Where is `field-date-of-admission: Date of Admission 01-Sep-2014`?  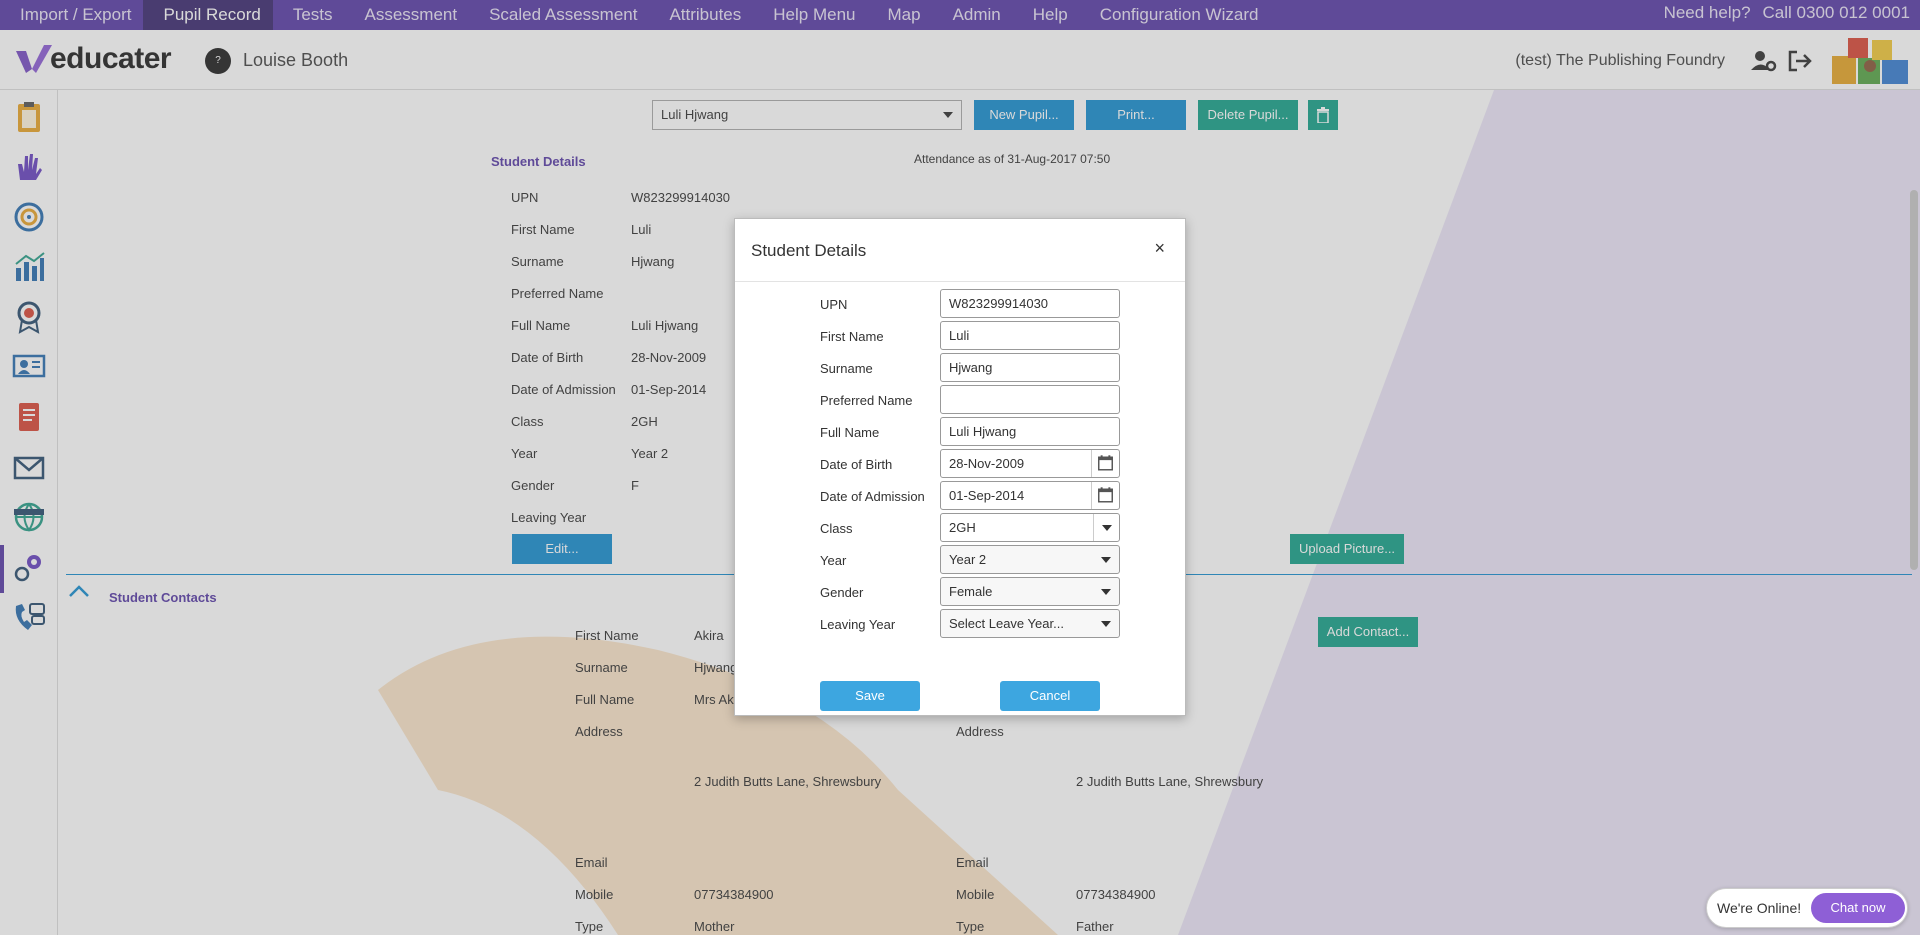 field-date-of-admission: Date of Admission 01-Sep-2014 is located at coordinates (970, 496).